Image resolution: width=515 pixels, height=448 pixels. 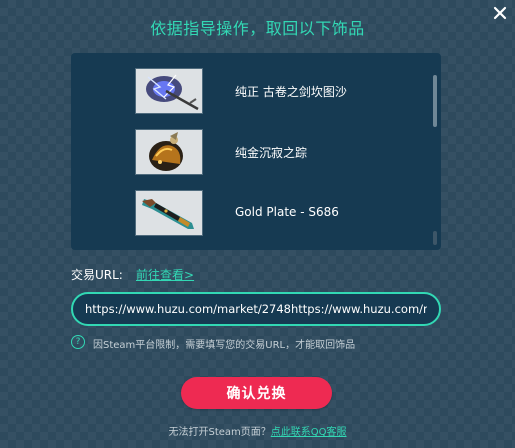 I want to click on trade-url-input, so click(x=256, y=309).